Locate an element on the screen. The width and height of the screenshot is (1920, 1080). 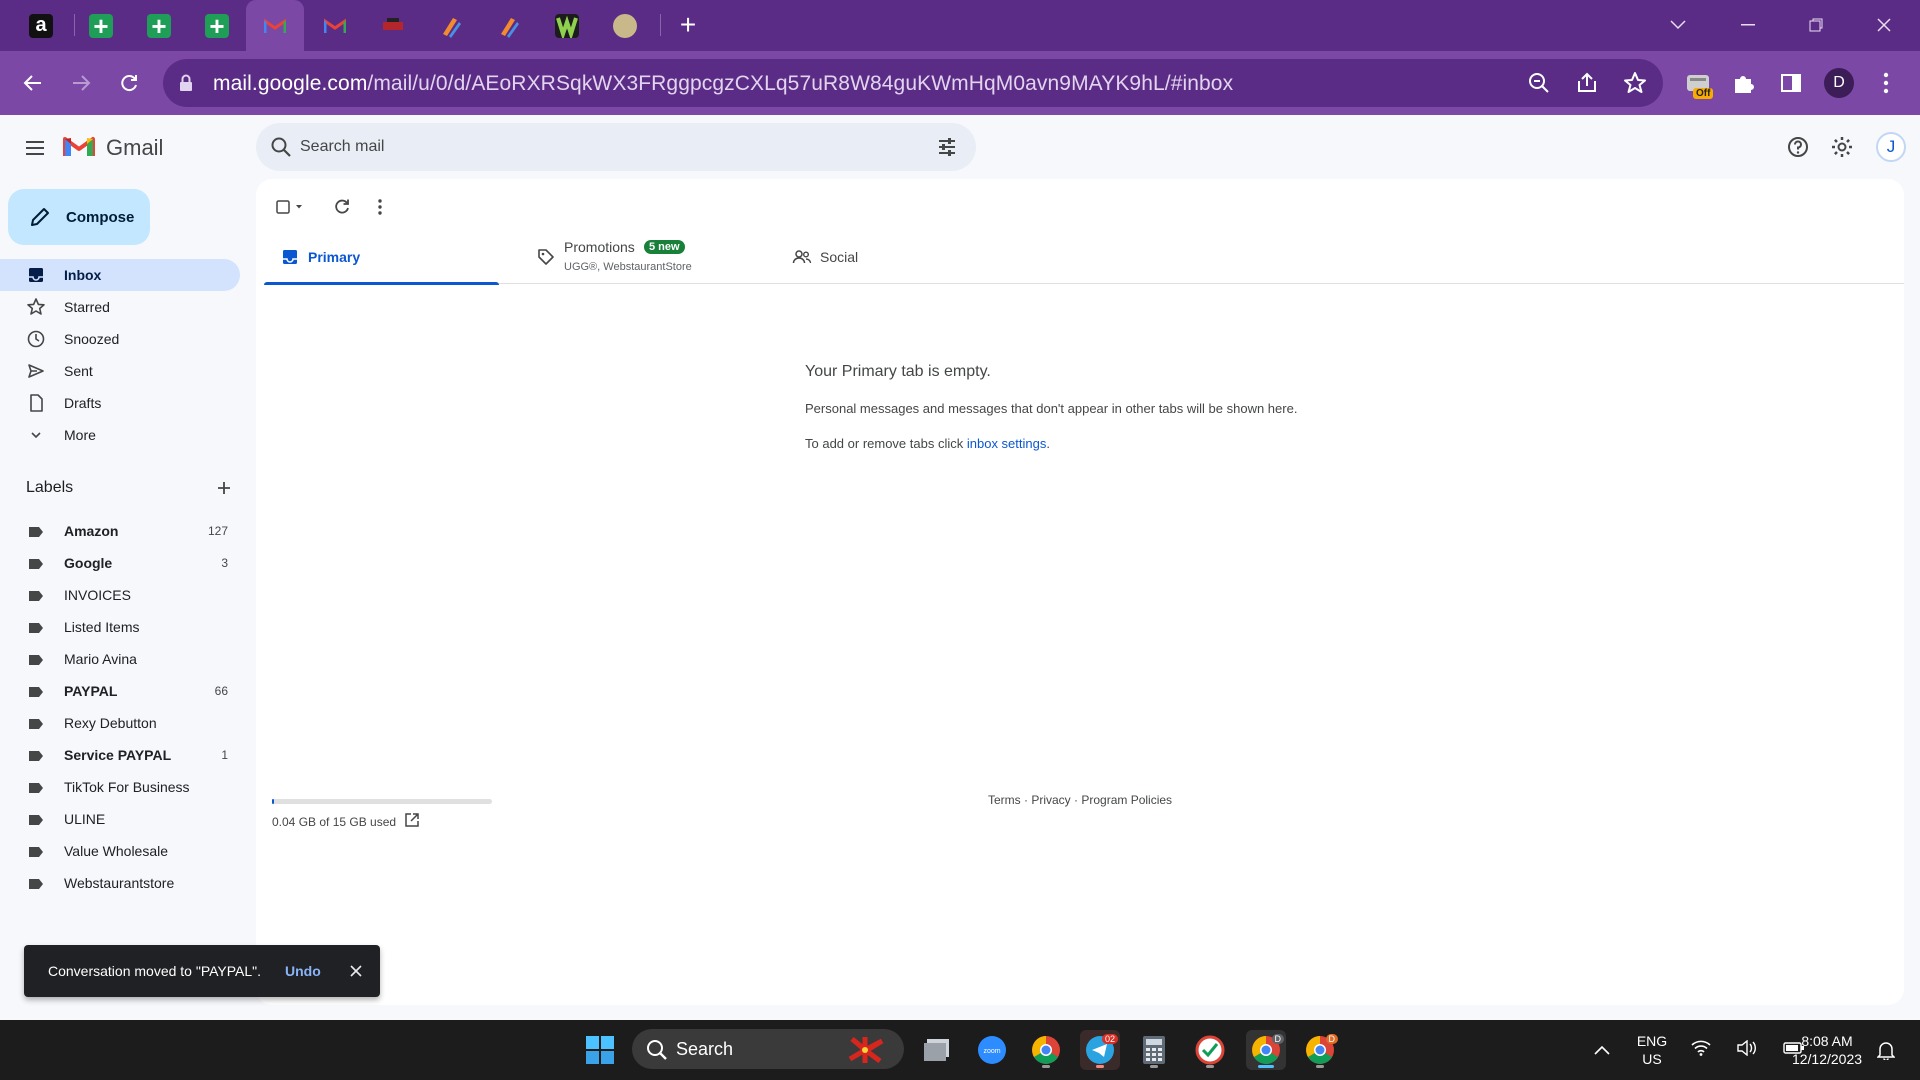
label-item: Rexy Debutton is located at coordinates (120, 723).